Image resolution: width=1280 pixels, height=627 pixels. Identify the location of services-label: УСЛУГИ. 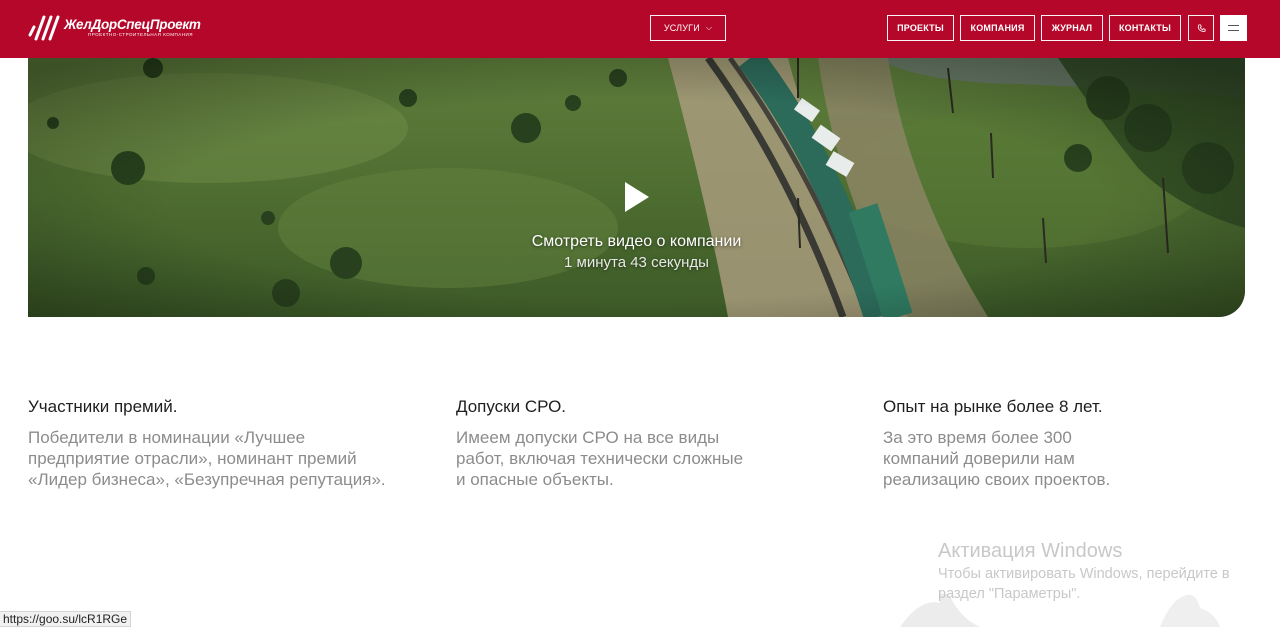
(681, 28).